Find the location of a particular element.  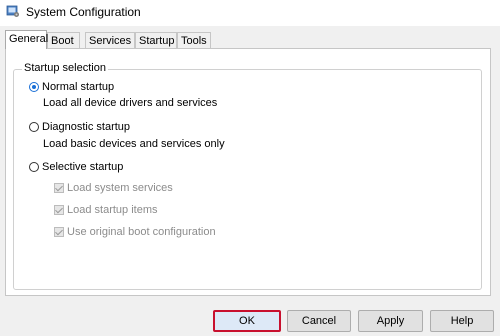

diagnostic-startup-label: Diagnostic startup is located at coordinates (86, 127).